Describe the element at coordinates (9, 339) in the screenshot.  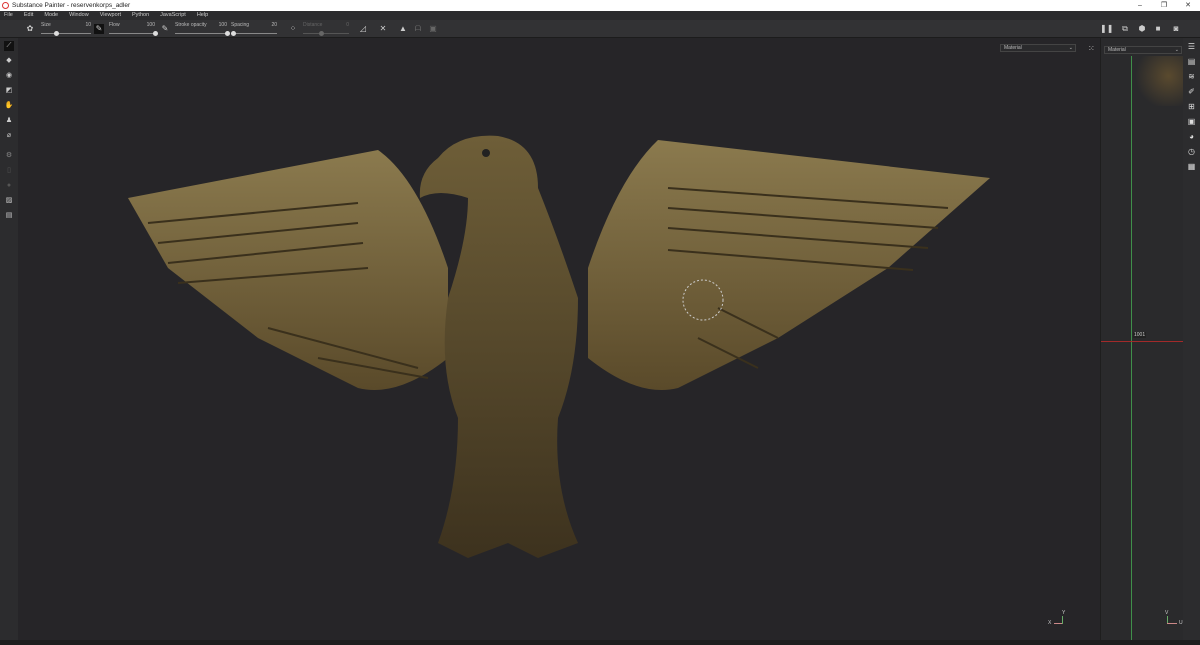
I see `tools-sidebar: ⟋ ◆ ◉ ◩ ✋ ♟ ⌀ ⚙ ▯ ● ▨ ▤` at that location.